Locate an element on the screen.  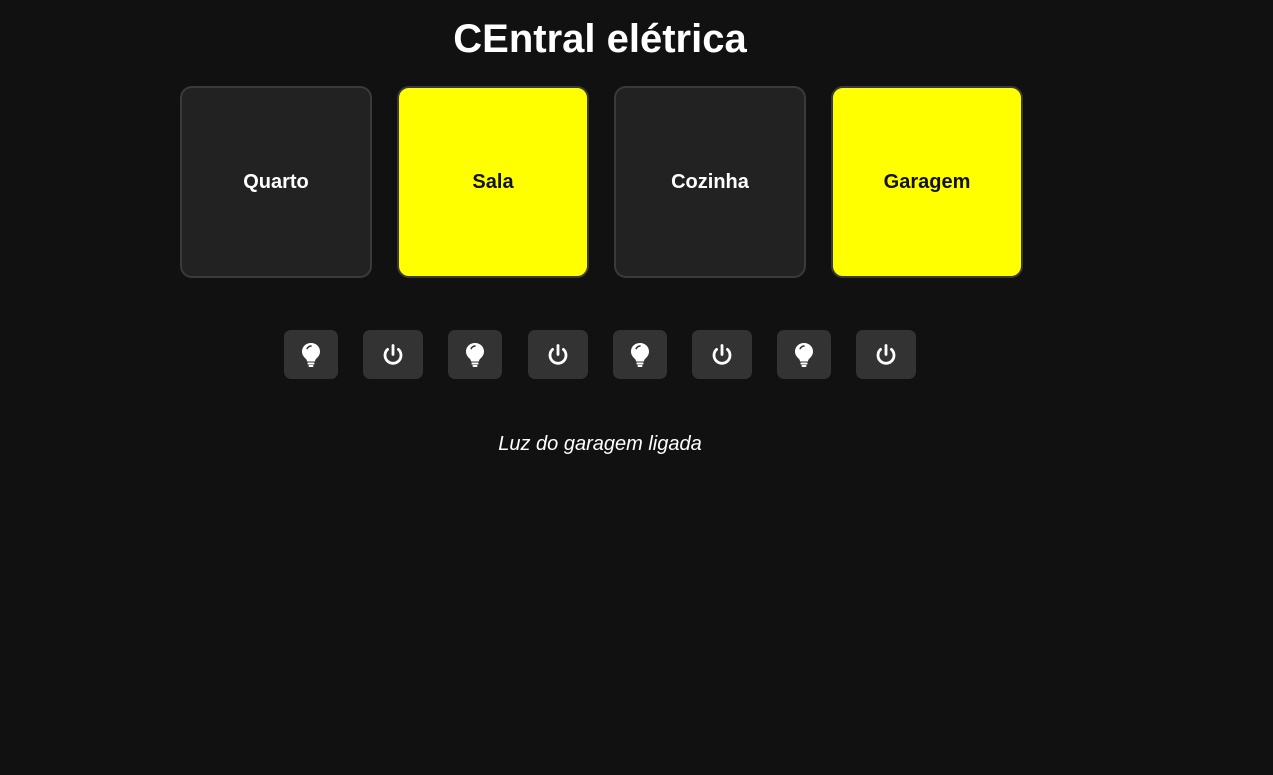
page-title: CEntral elétrica is located at coordinates (600, 39).